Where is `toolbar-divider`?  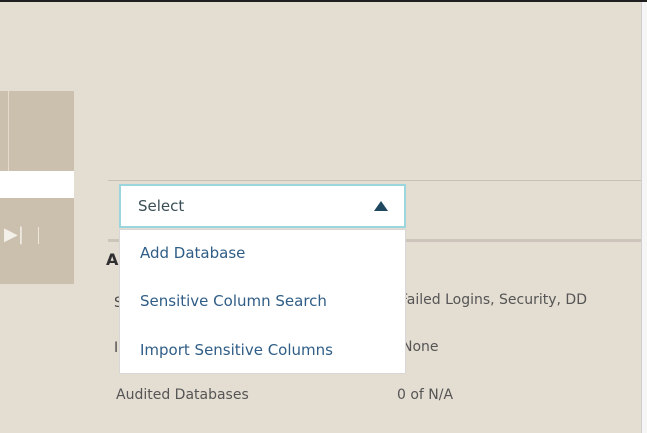
toolbar-divider is located at coordinates (8, 131).